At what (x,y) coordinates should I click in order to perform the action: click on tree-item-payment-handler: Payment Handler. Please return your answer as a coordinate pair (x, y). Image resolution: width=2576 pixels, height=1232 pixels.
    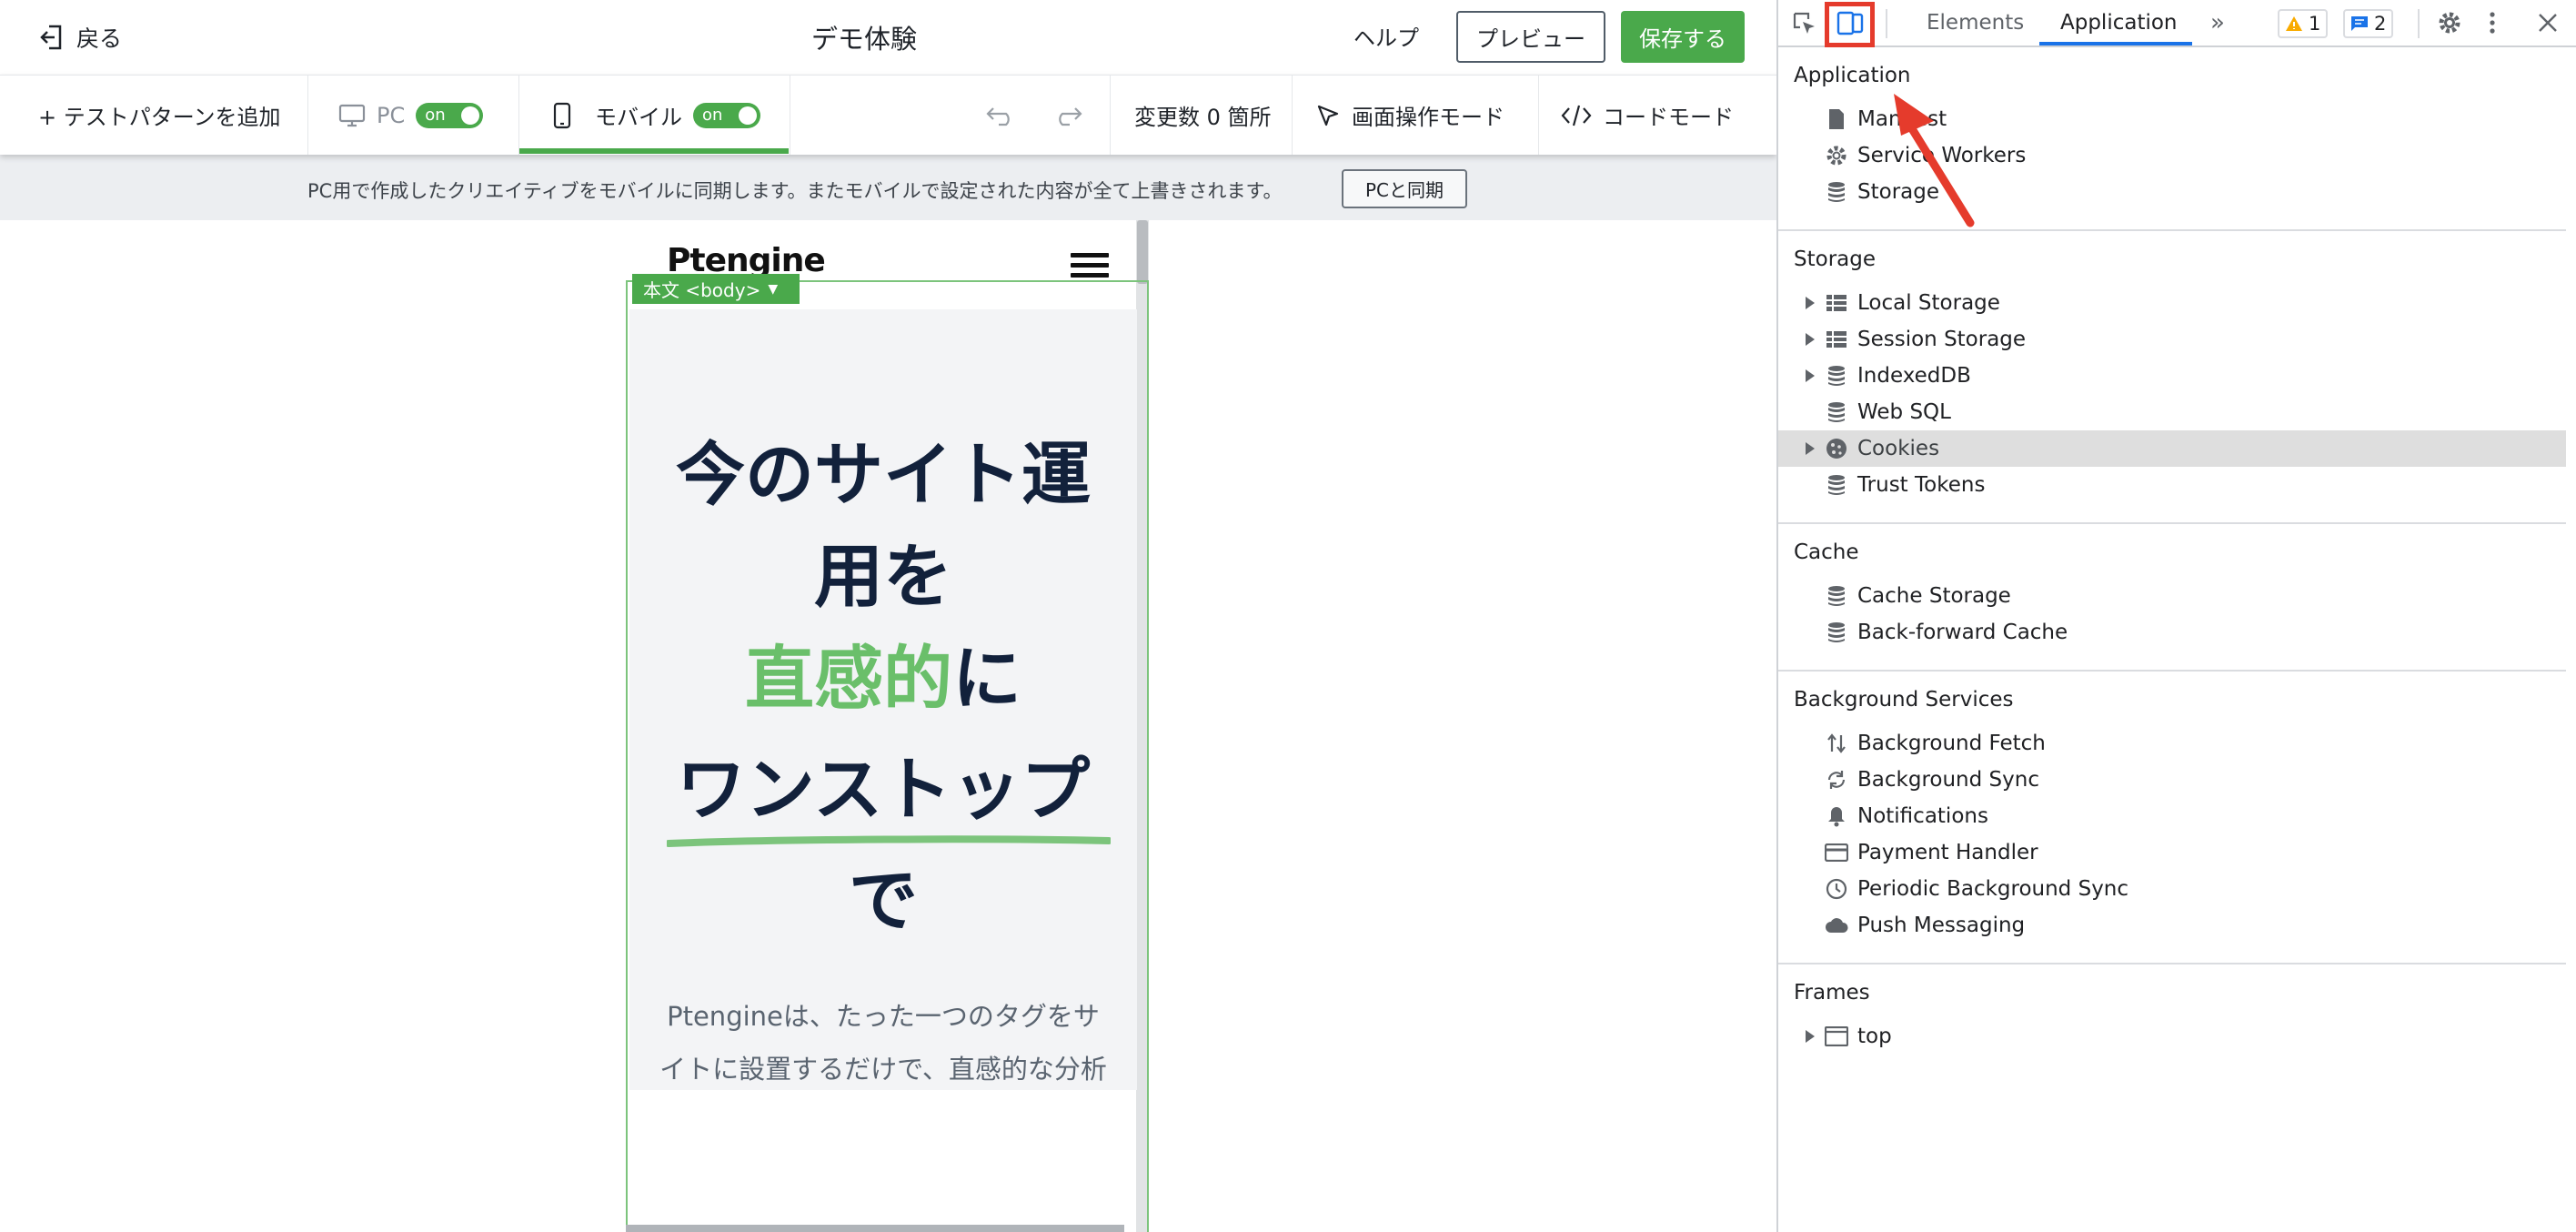
    Looking at the image, I should click on (2172, 852).